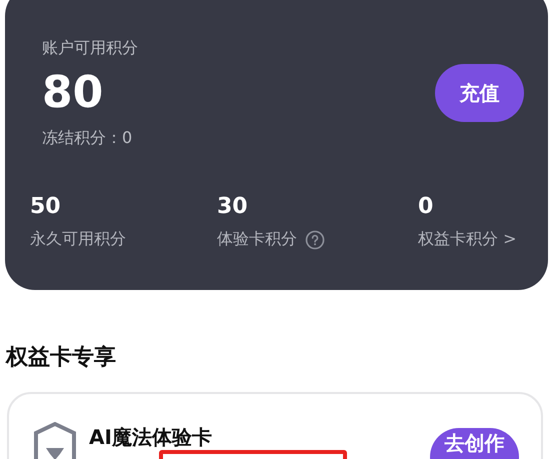 This screenshot has width=557, height=459. Describe the element at coordinates (88, 138) in the screenshot. I see `frozen-points: 冻结积分：0` at that location.